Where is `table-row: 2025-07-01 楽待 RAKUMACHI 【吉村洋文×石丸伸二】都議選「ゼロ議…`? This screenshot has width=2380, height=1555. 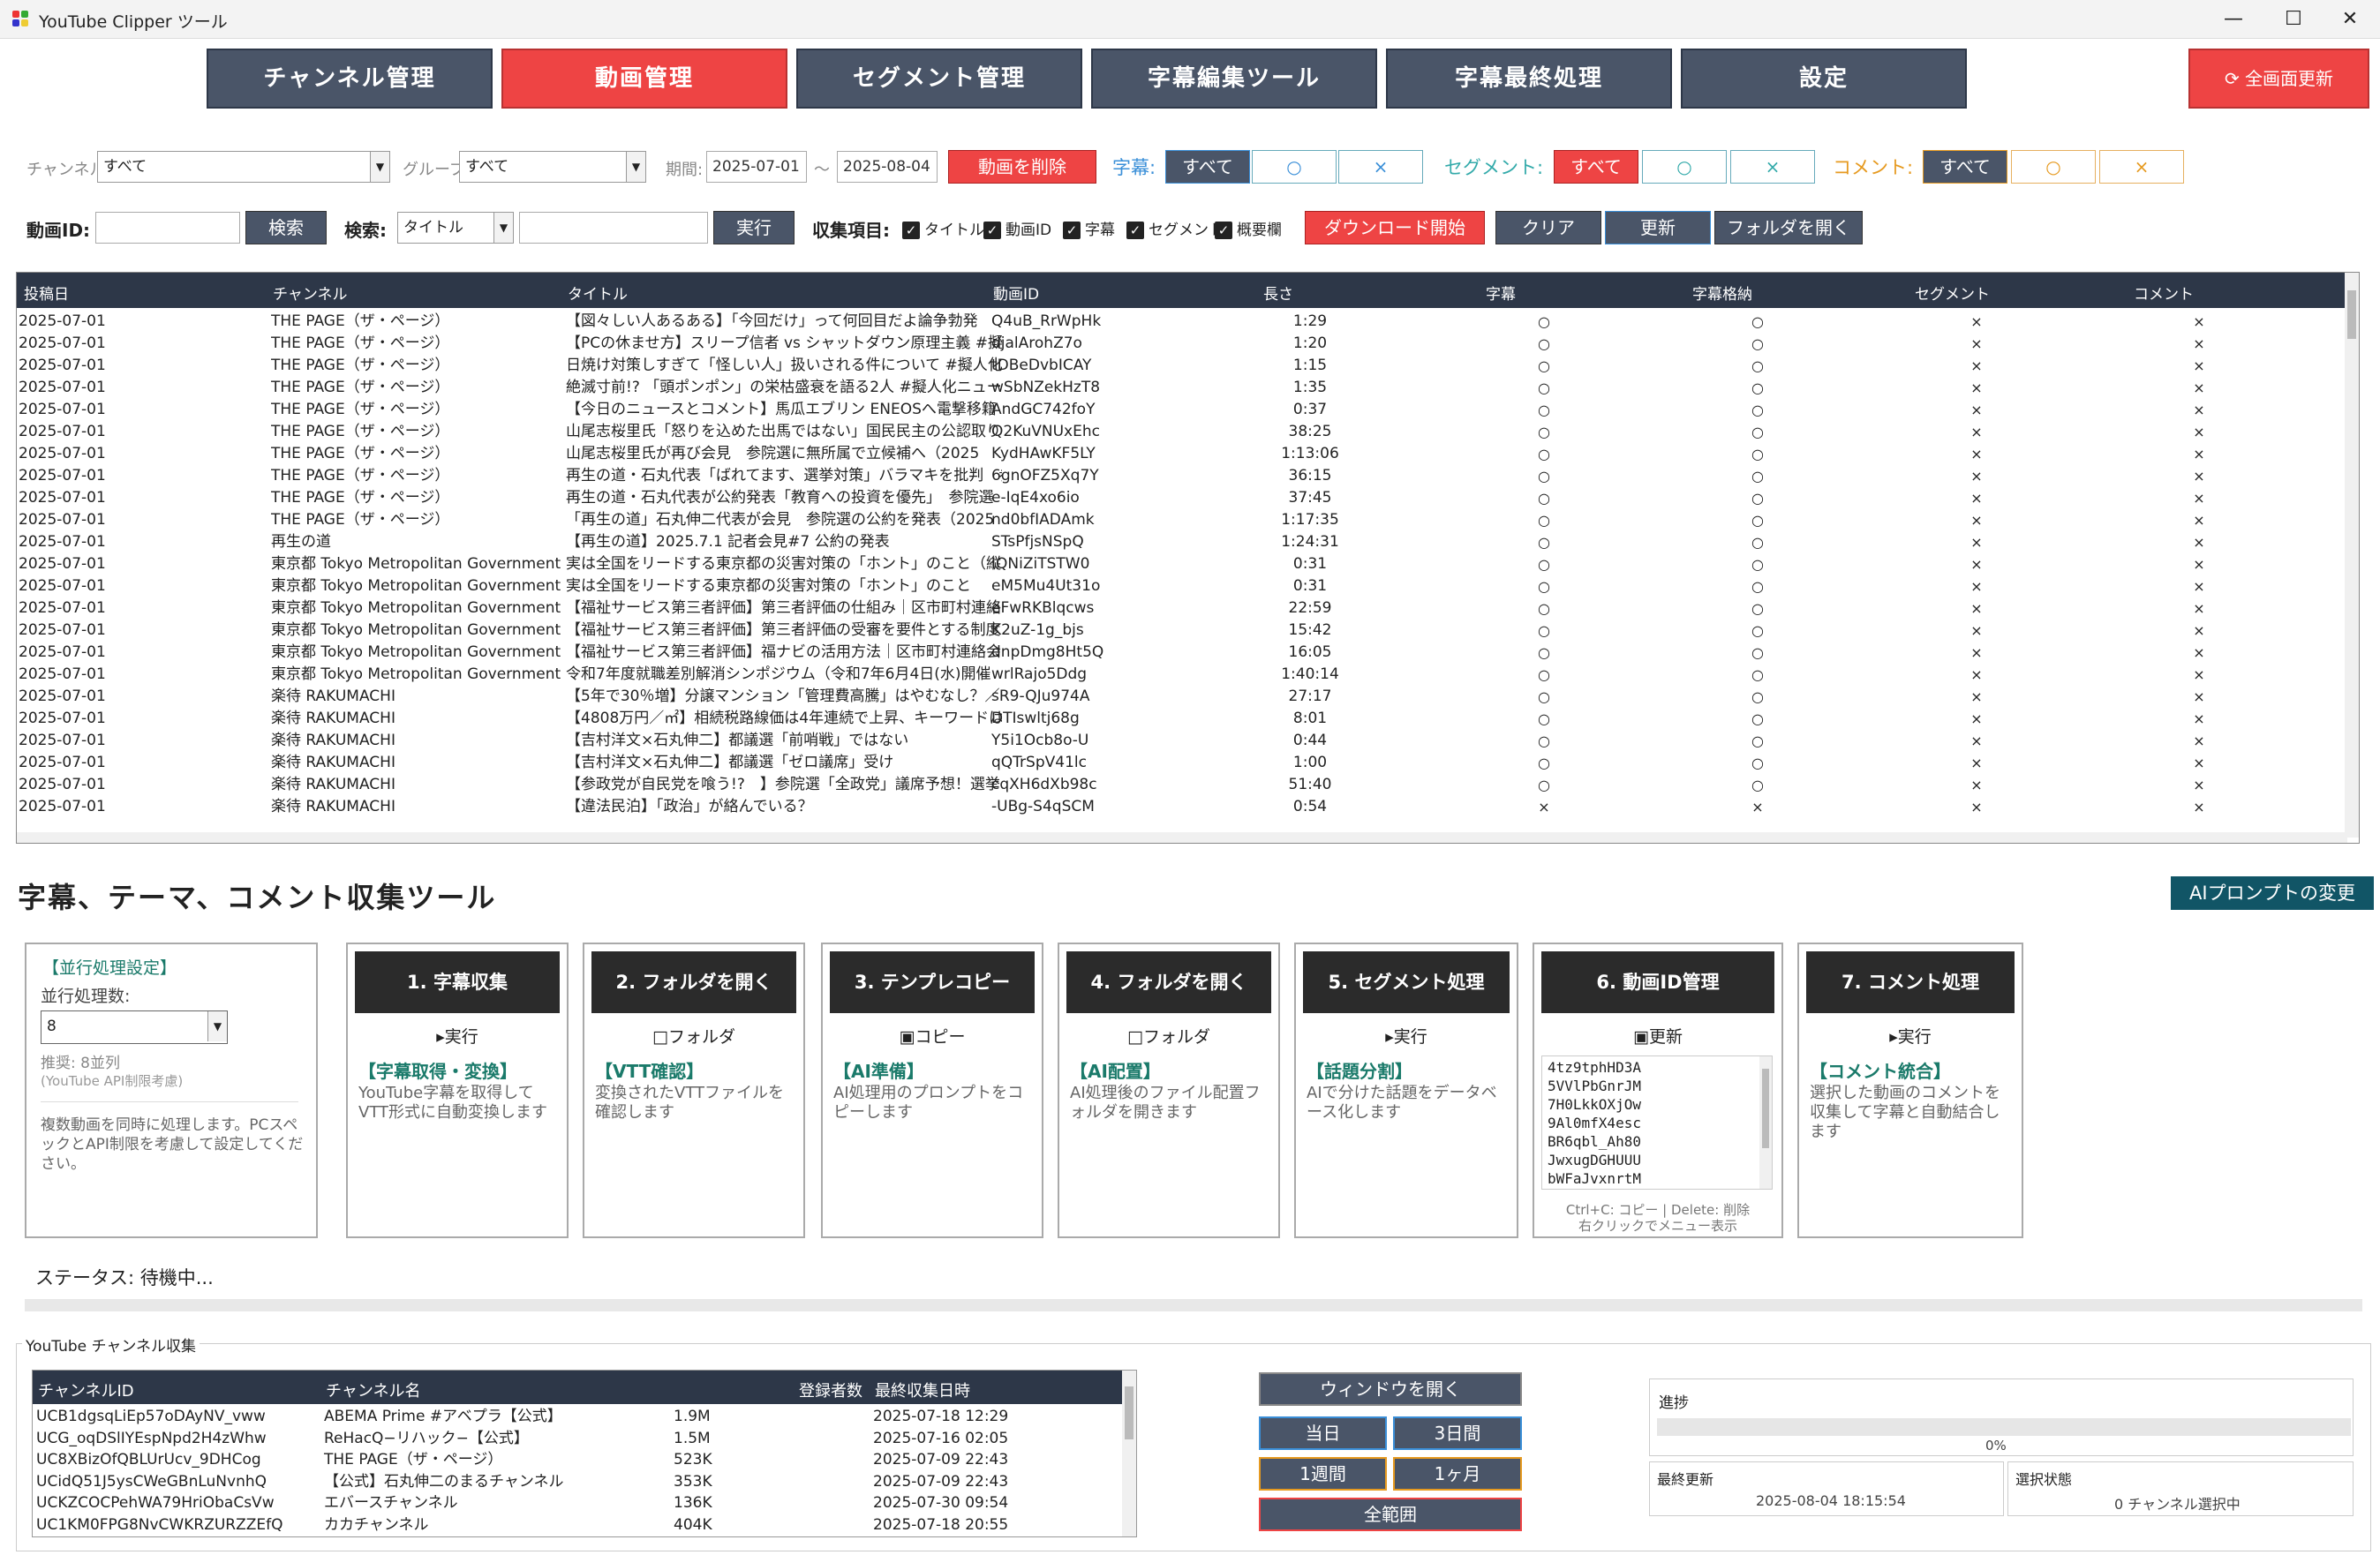
table-row: 2025-07-01 楽待 RAKUMACHI 【吉村洋文×石丸伸二】都議選「ゼロ議… is located at coordinates (1182, 763).